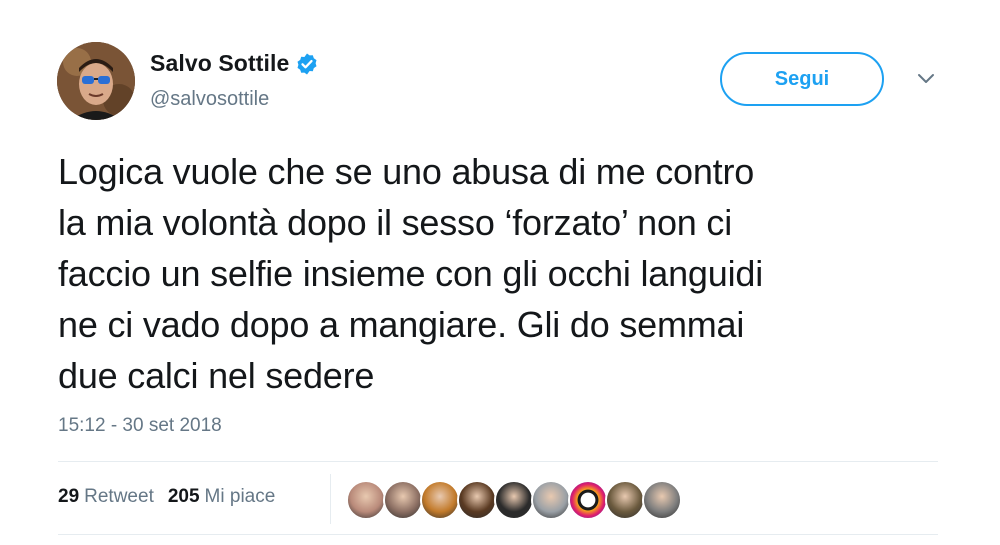 Image resolution: width=1000 pixels, height=545 pixels. I want to click on likes-label: Mi piace, so click(240, 496).